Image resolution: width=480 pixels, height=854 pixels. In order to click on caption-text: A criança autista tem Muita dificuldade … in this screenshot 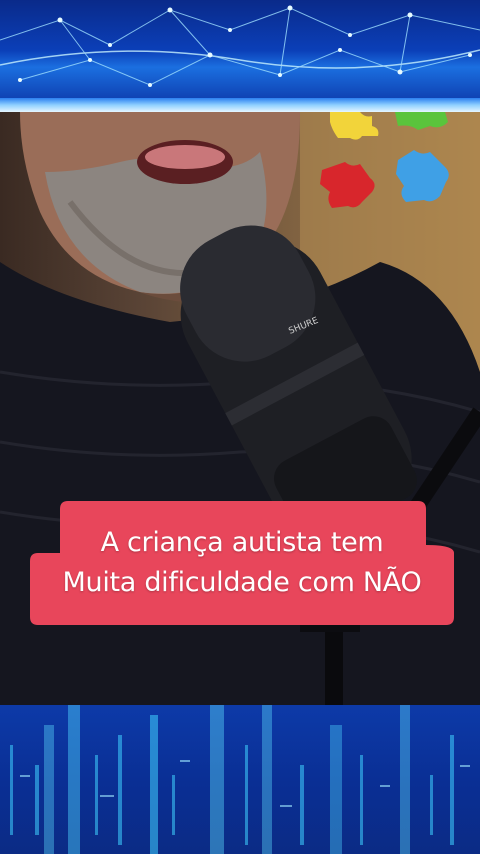, I will do `click(242, 563)`.